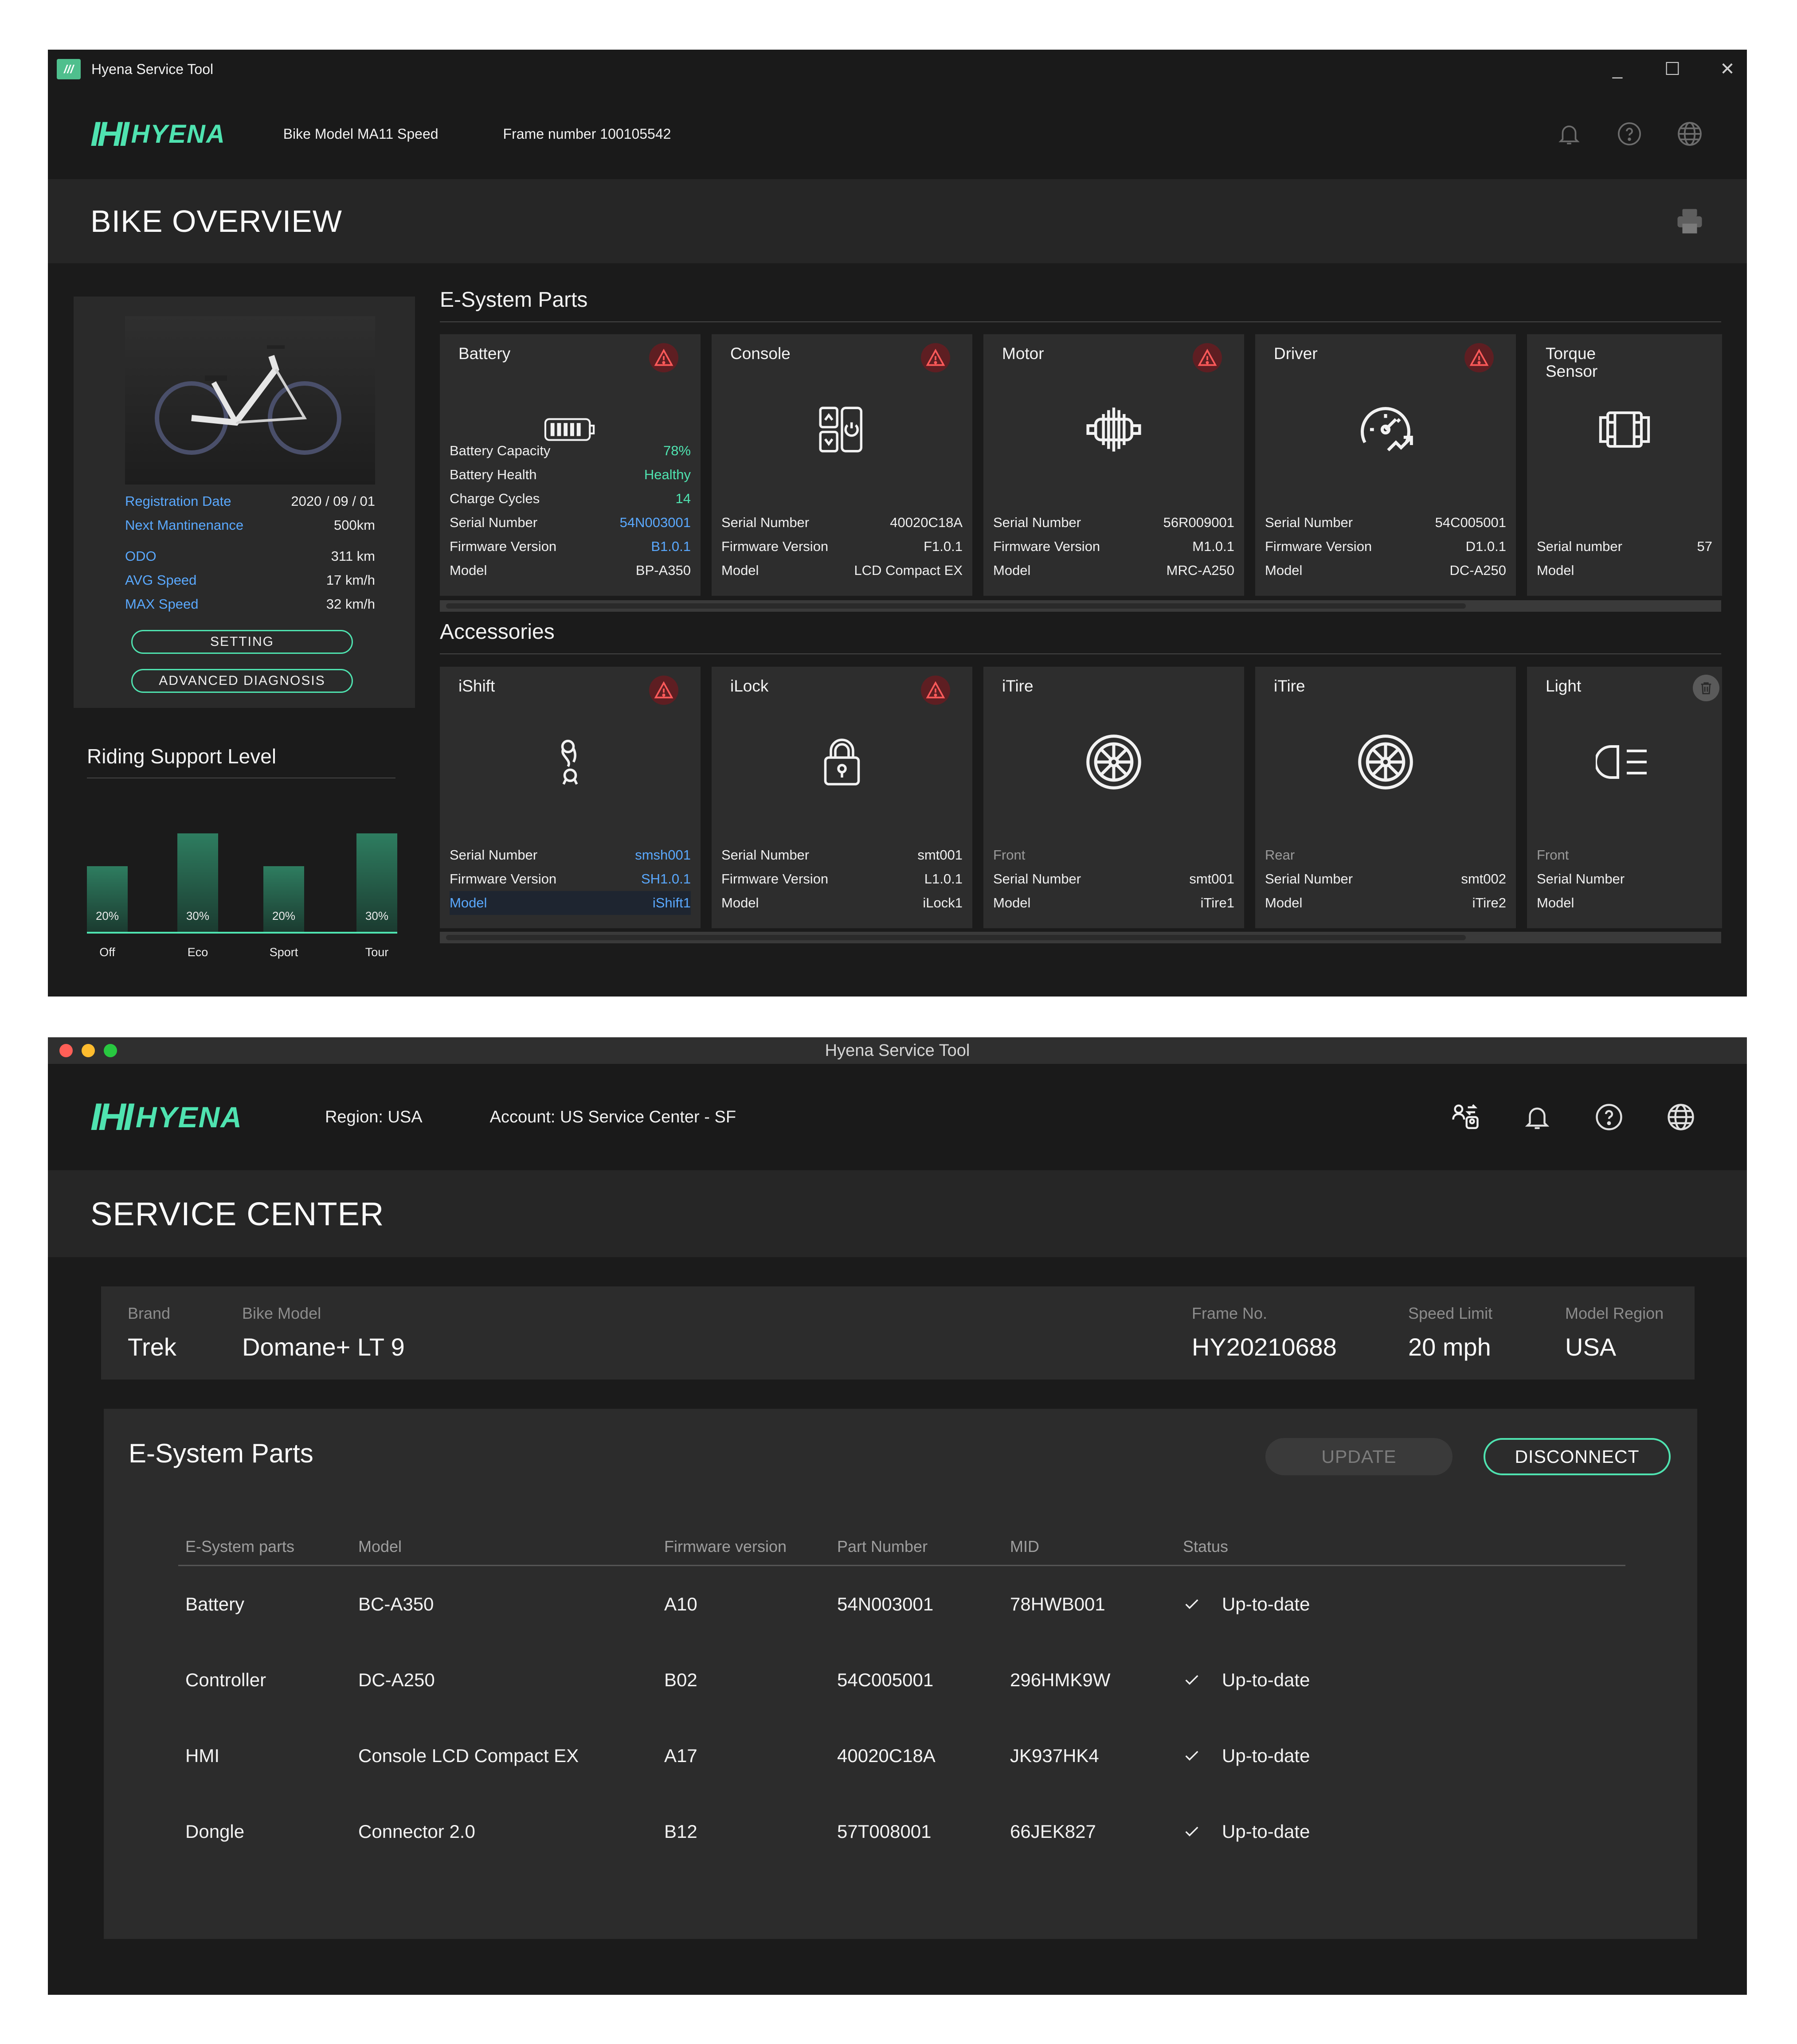  Describe the element at coordinates (1385, 523) in the screenshot. I see `detail-row: Serial Number 54C005001` at that location.